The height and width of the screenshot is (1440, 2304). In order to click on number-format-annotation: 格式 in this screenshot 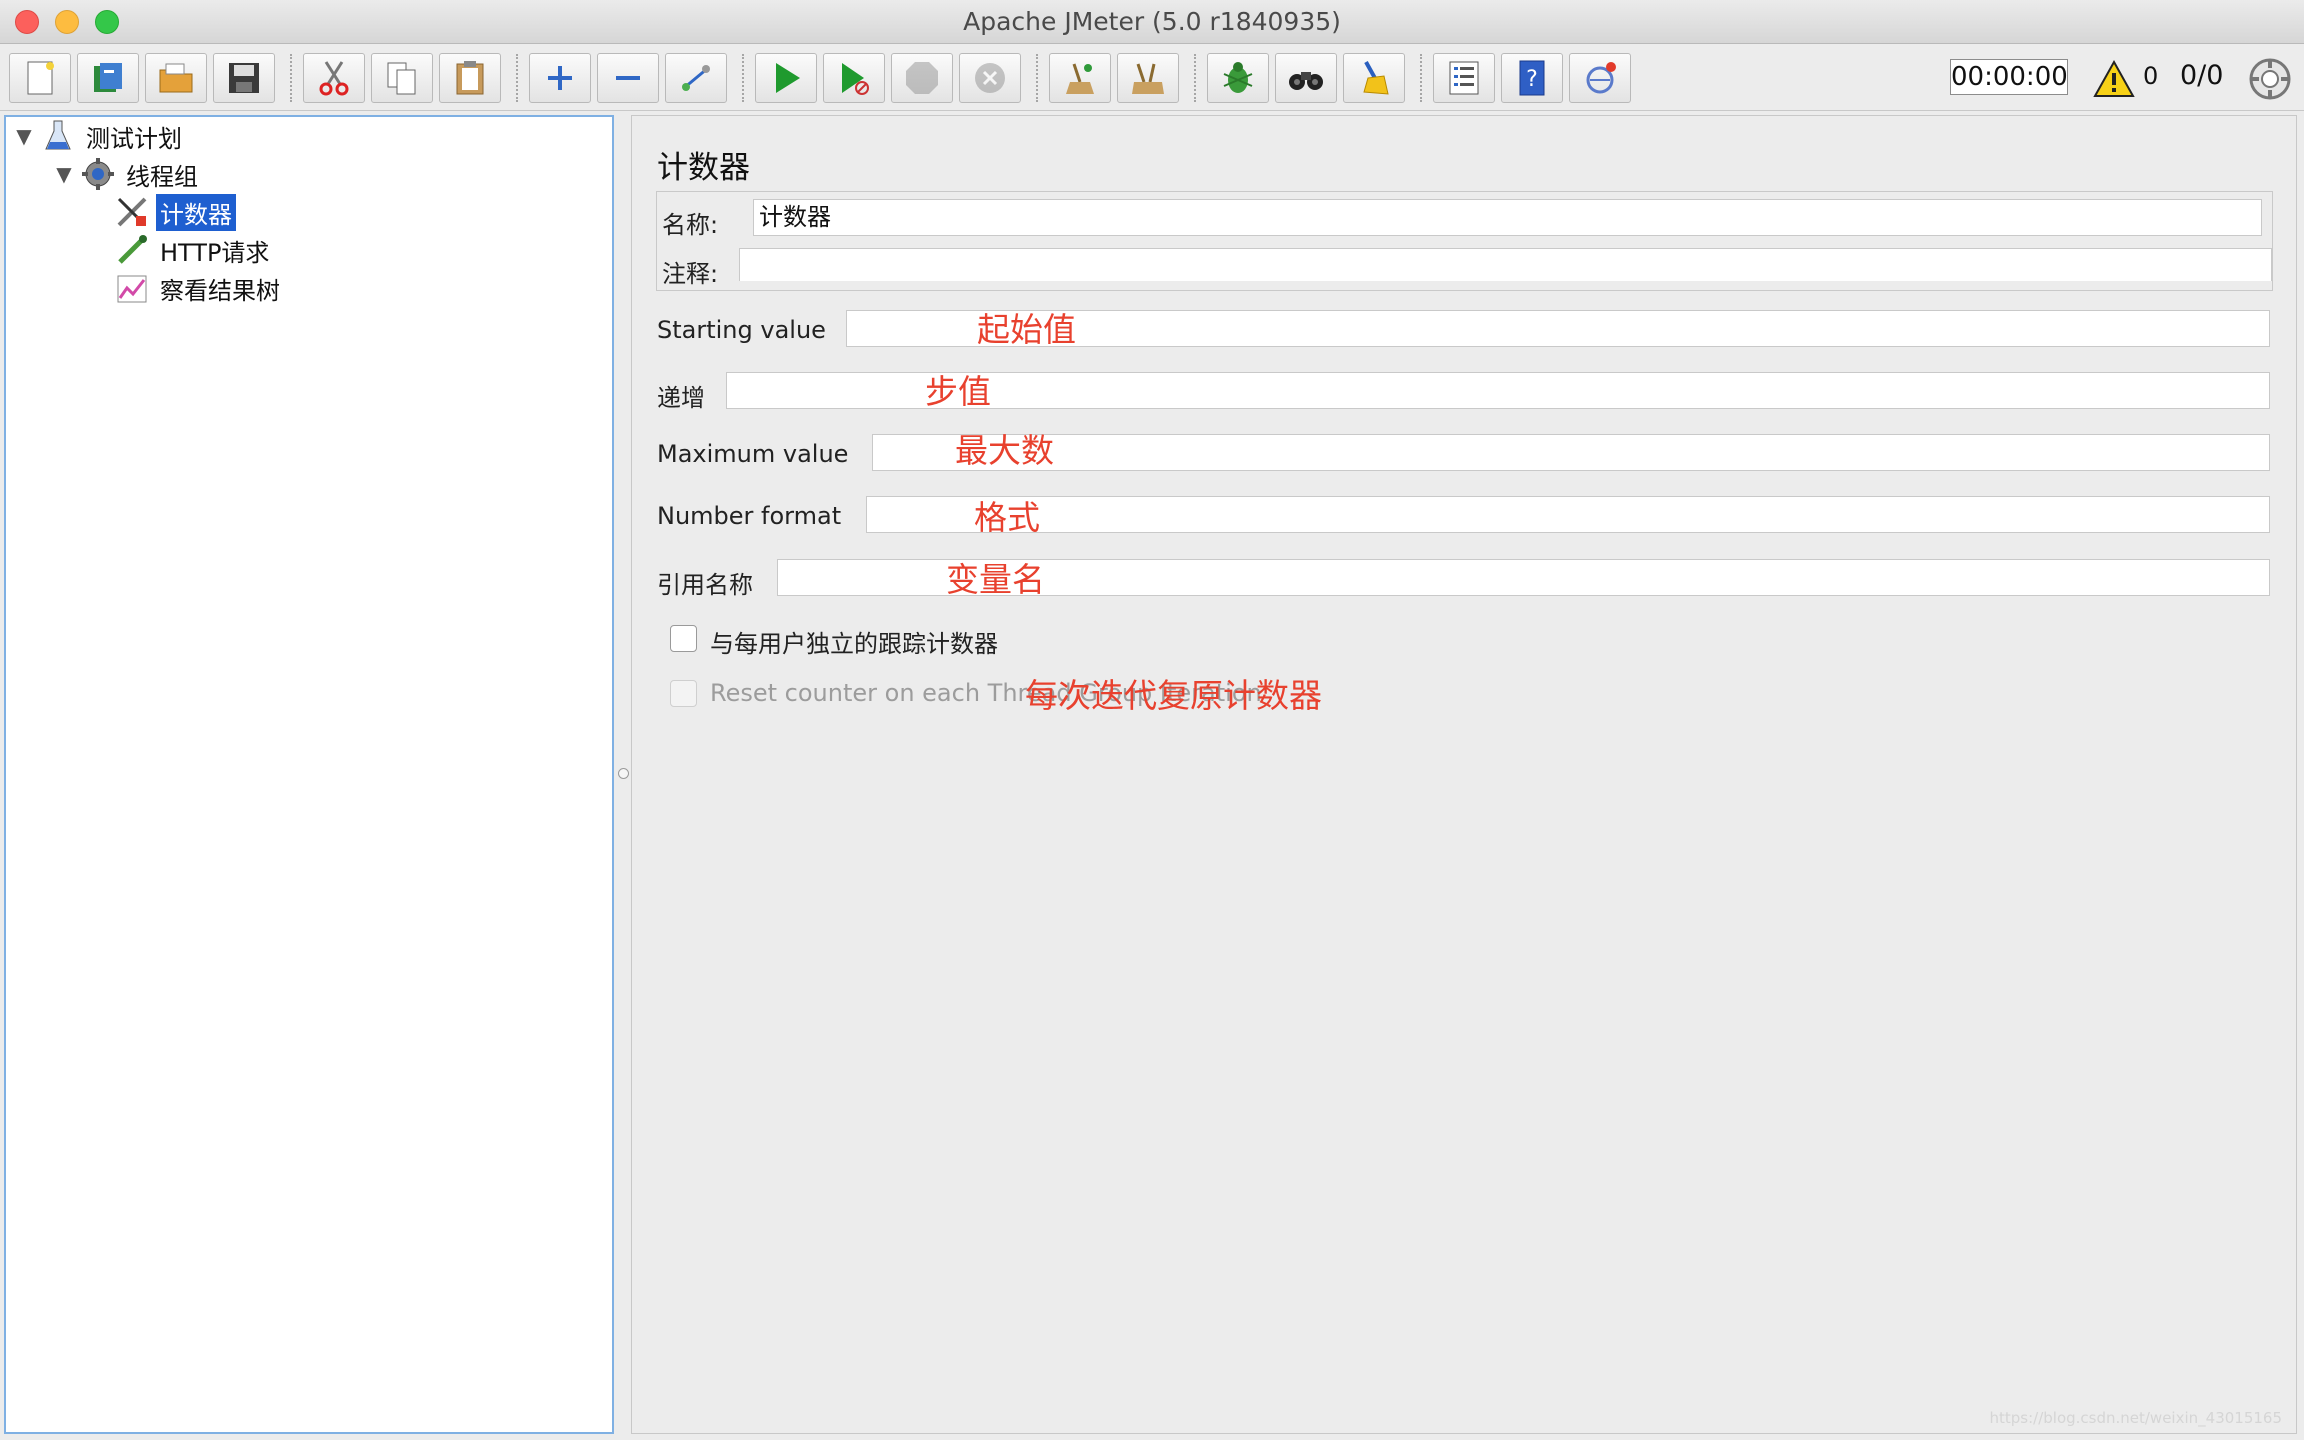, I will do `click(1007, 517)`.